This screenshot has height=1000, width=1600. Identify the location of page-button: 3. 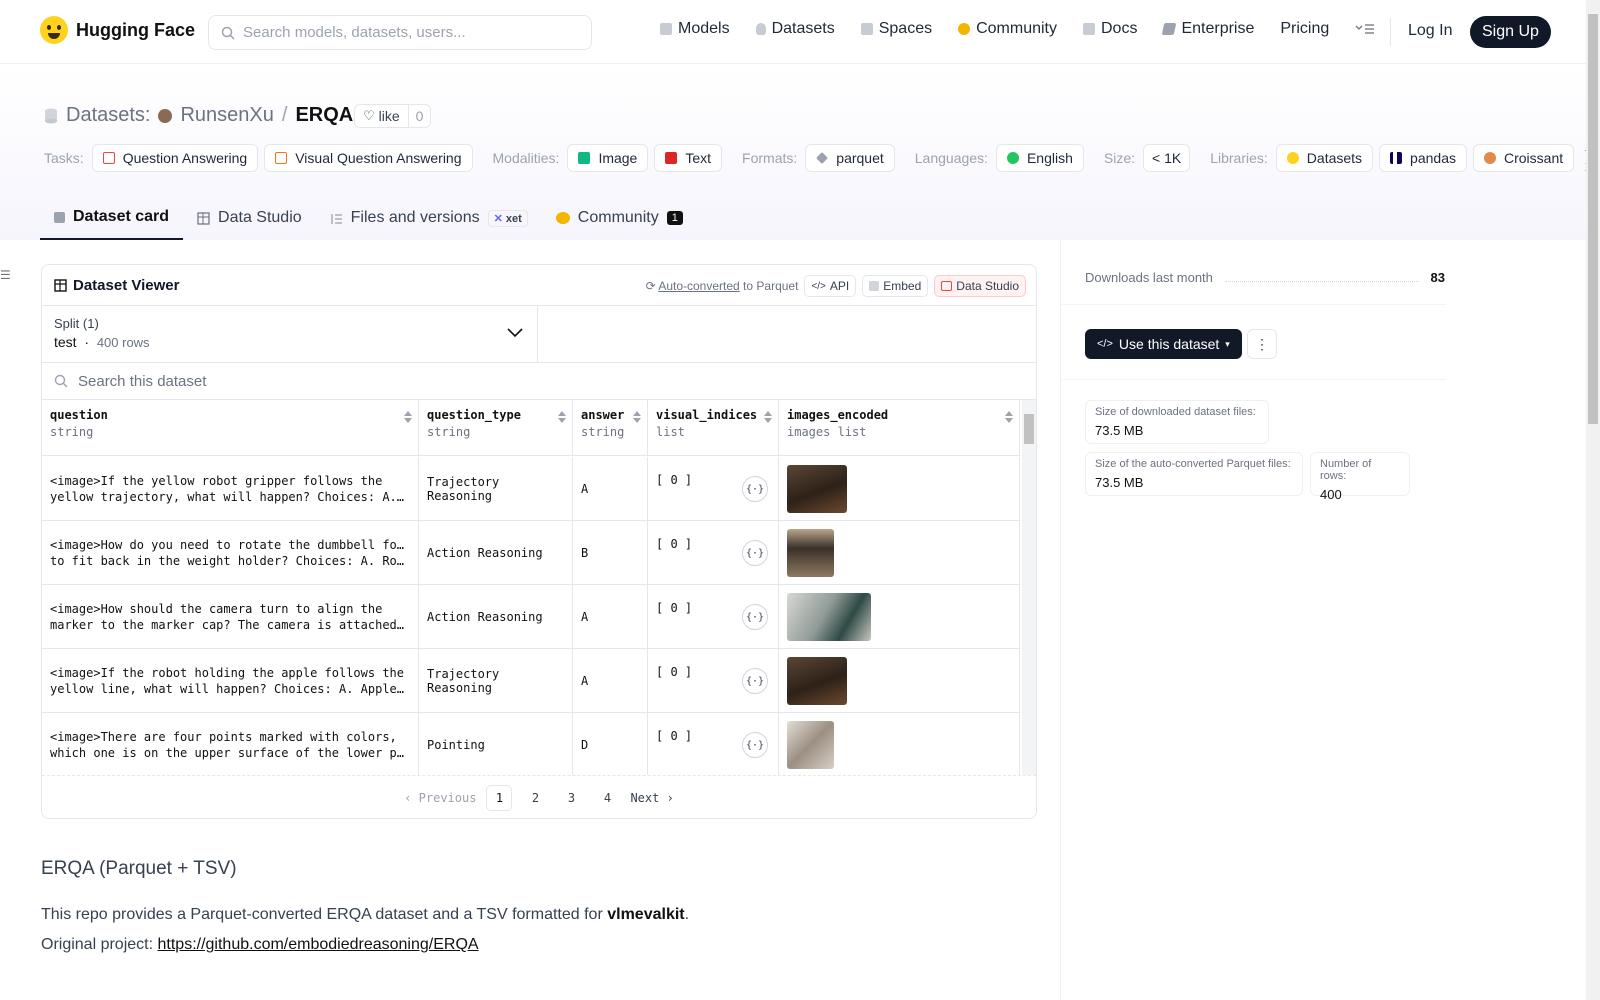
(571, 798).